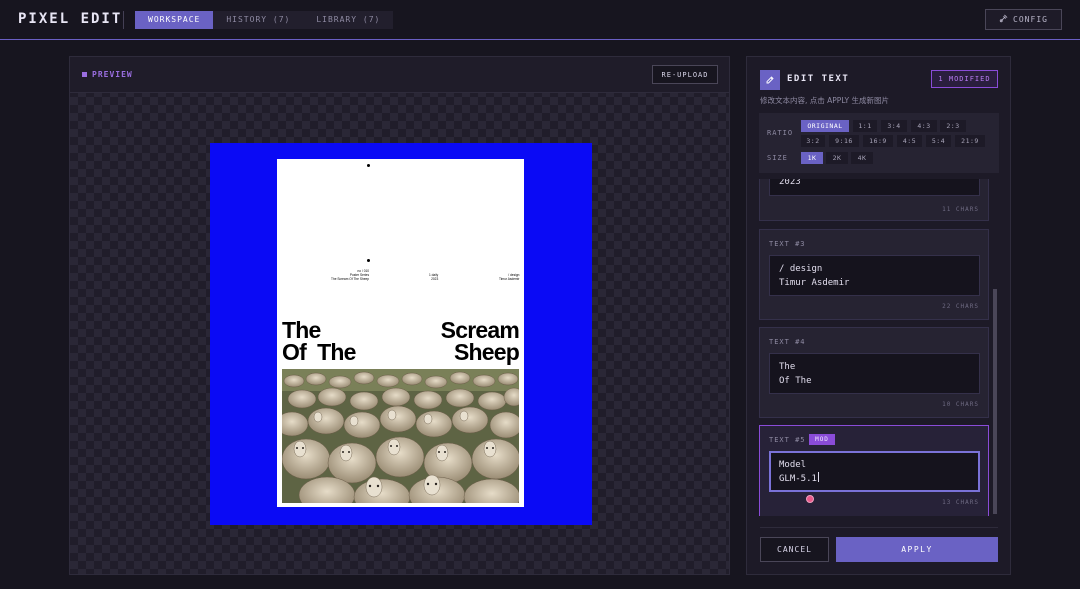 This screenshot has width=1080, height=589. I want to click on char-count-4: 10 CHARS, so click(960, 404).